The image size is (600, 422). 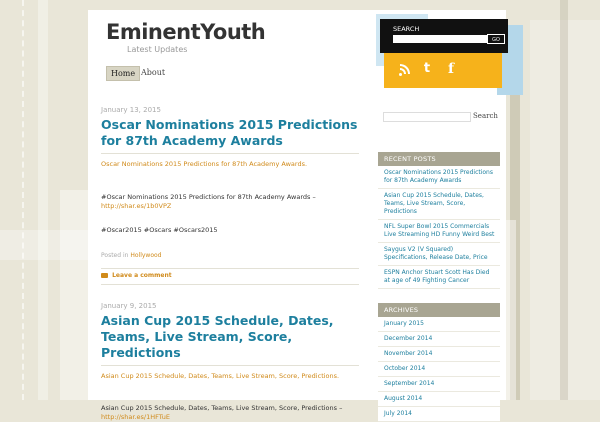 What do you see at coordinates (439, 159) in the screenshot?
I see `widget-title: RECENT POSTS` at bounding box center [439, 159].